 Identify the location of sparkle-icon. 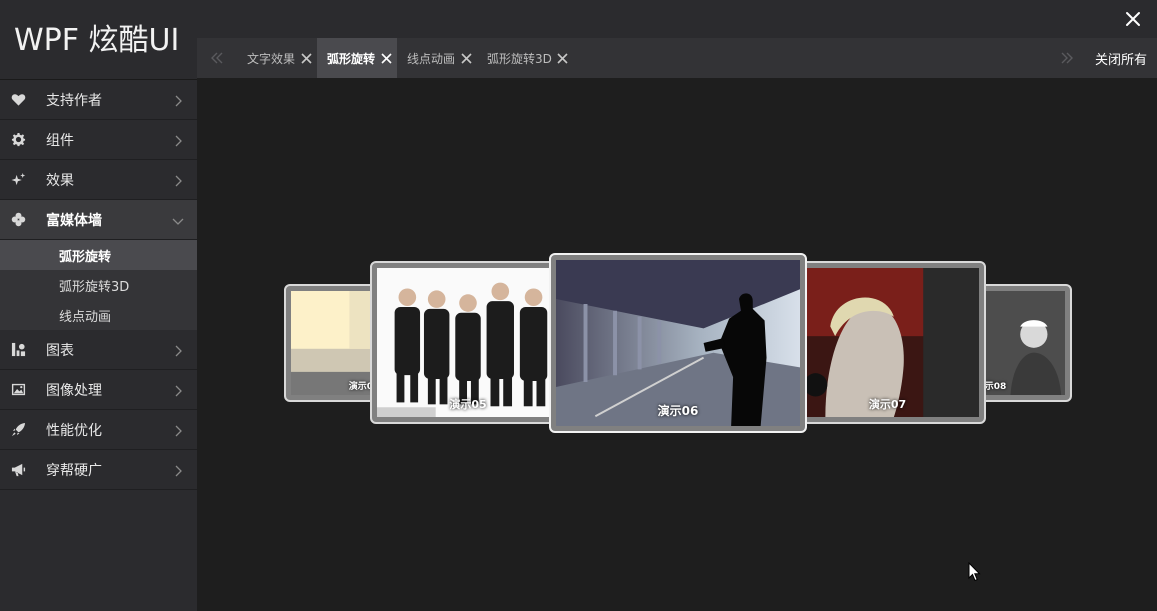
(19, 179).